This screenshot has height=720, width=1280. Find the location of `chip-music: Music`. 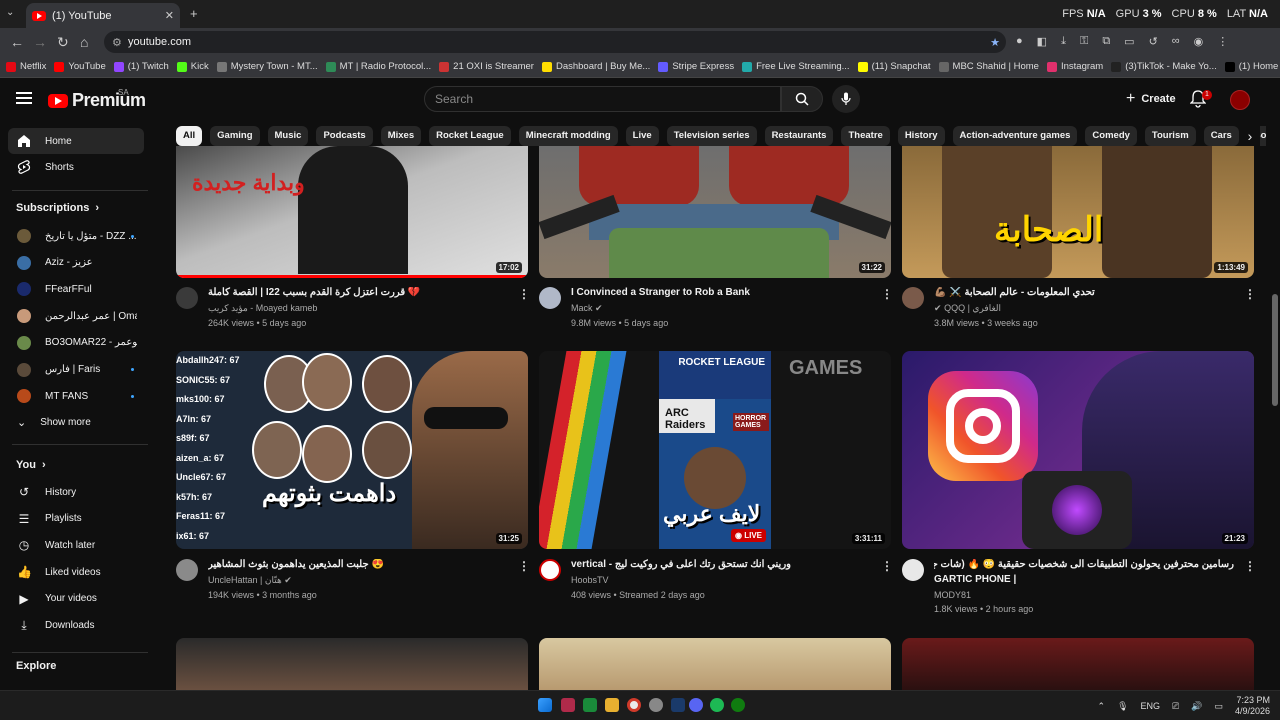

chip-music: Music is located at coordinates (288, 136).